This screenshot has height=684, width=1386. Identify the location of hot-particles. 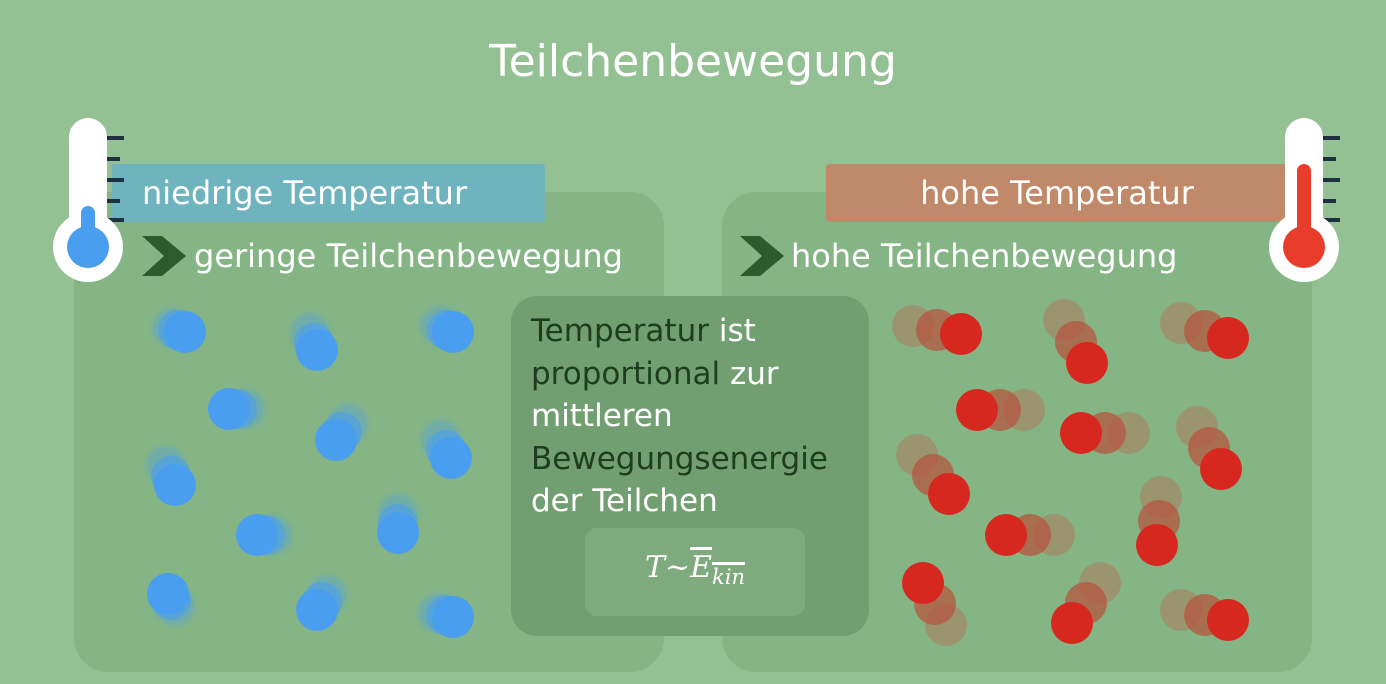
(1070, 472).